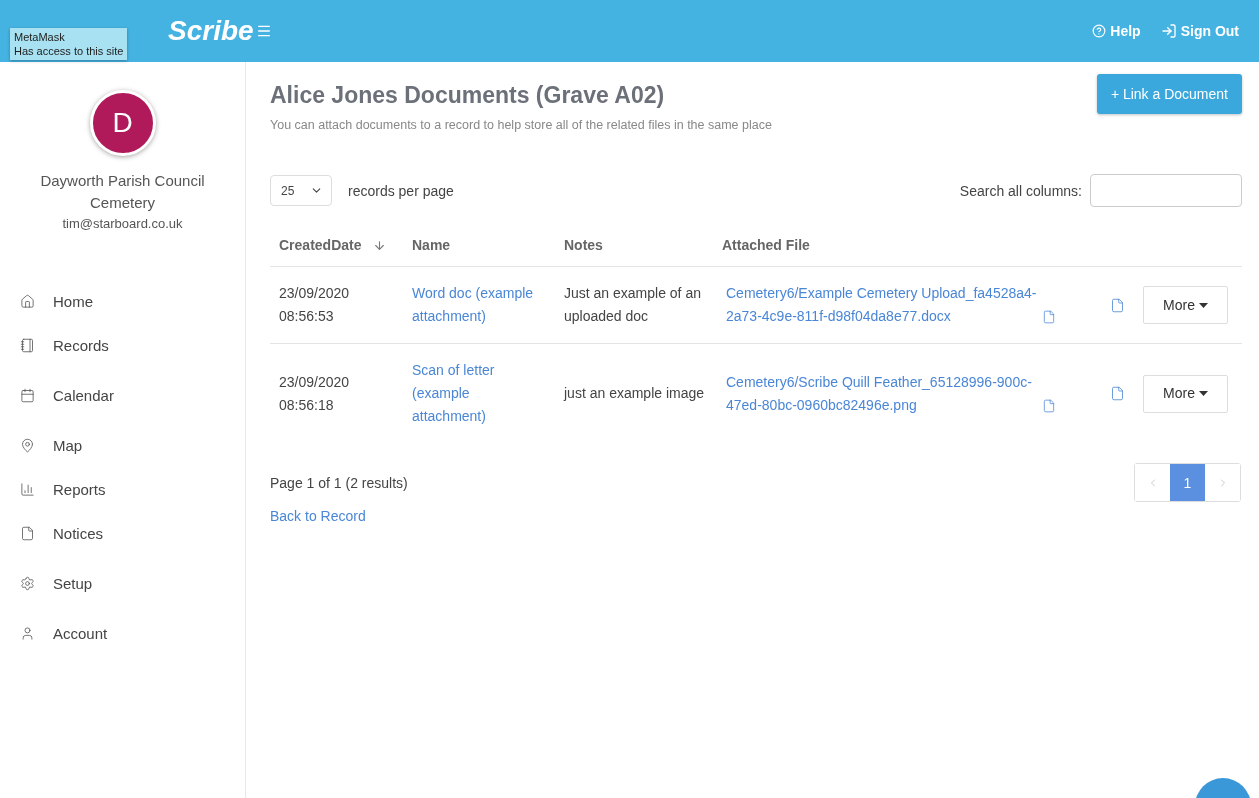  Describe the element at coordinates (264, 31) in the screenshot. I see `menu-icon` at that location.